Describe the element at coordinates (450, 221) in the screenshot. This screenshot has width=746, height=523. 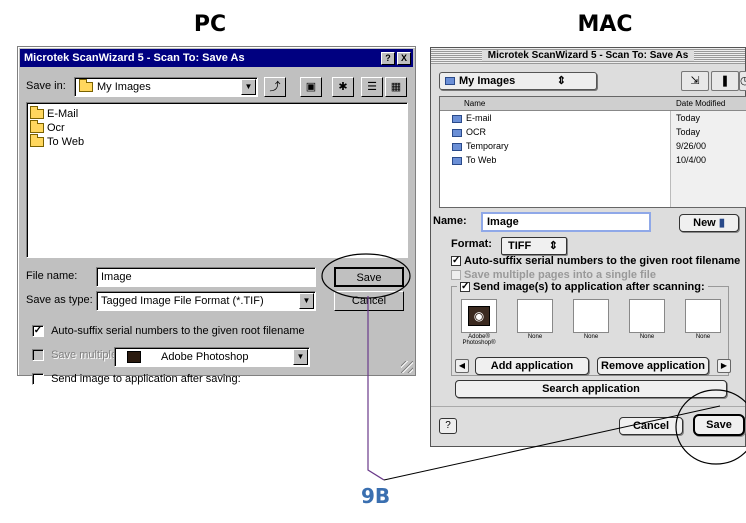
I see `name-label: Name:` at that location.